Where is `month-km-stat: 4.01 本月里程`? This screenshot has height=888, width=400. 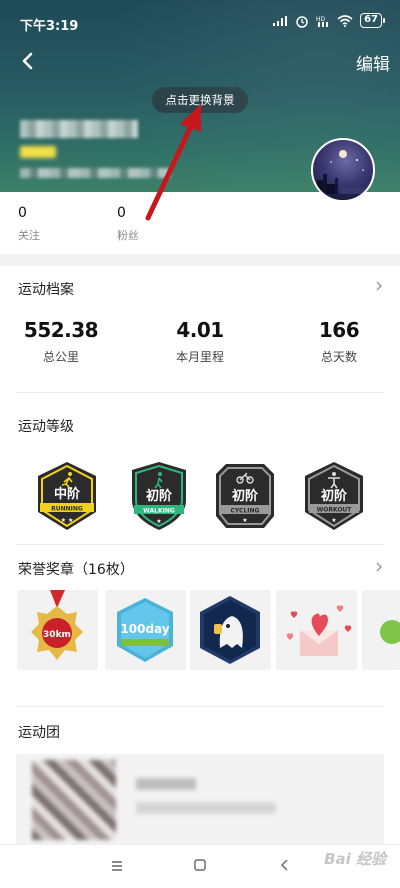 month-km-stat: 4.01 本月里程 is located at coordinates (200, 341).